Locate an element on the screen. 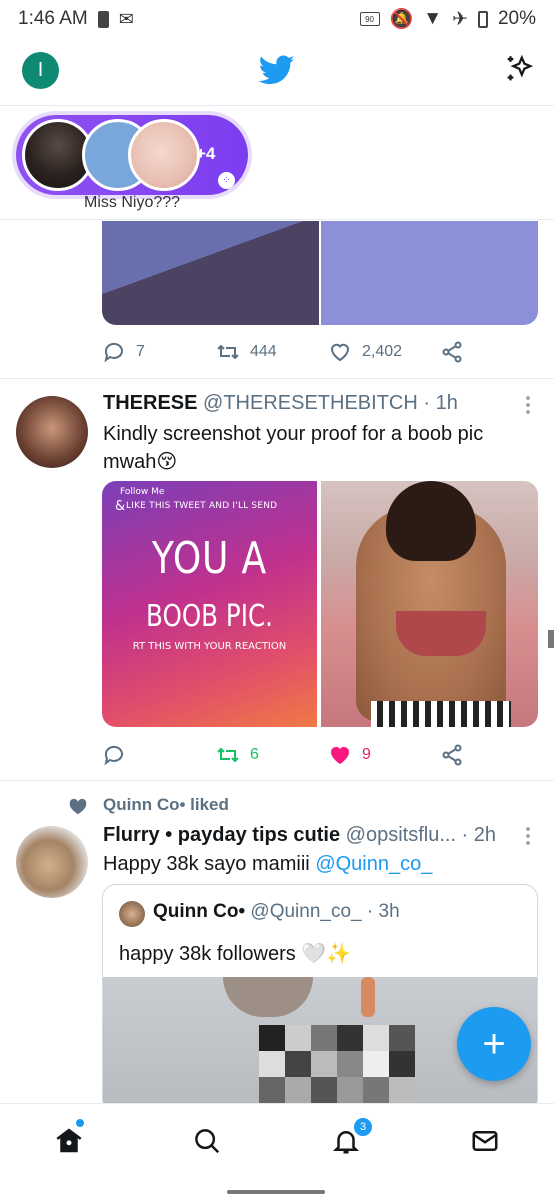 The image size is (554, 1200). messages-envelope-icon is located at coordinates (485, 1141).